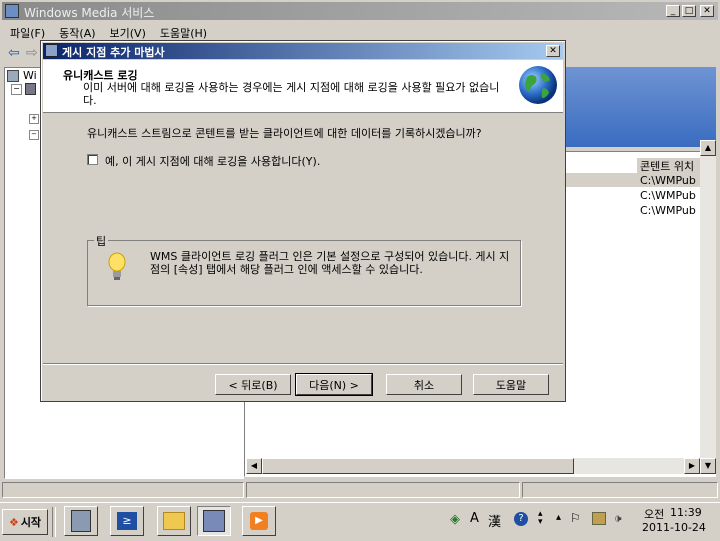 The height and width of the screenshot is (541, 720). What do you see at coordinates (674, 527) in the screenshot?
I see `clock-date: 2011-10-24` at bounding box center [674, 527].